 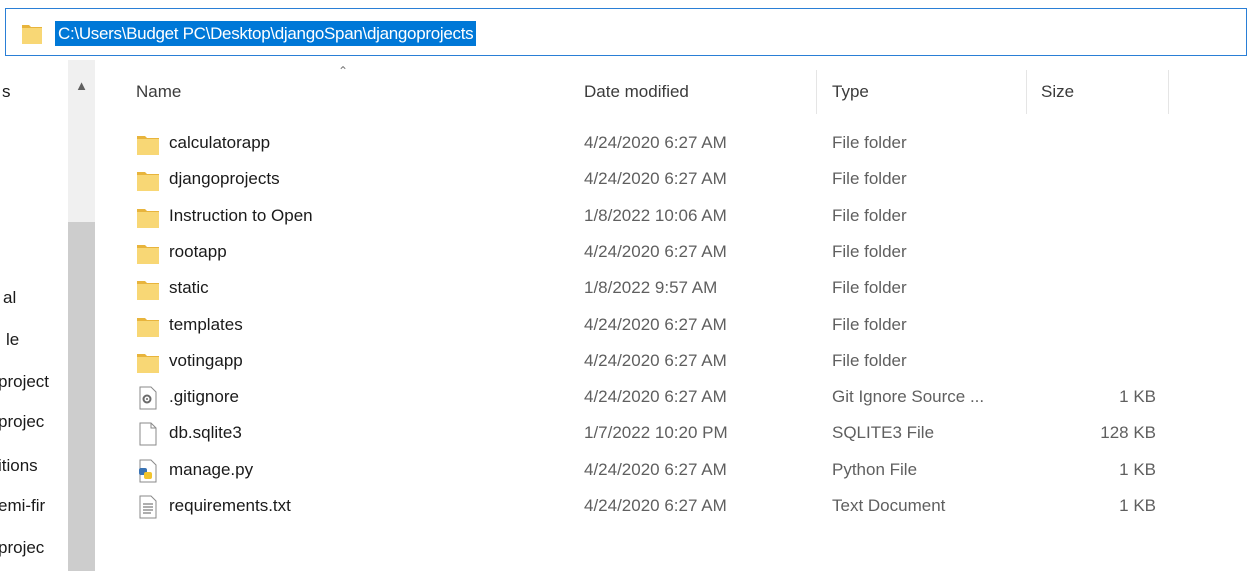 What do you see at coordinates (204, 397) in the screenshot?
I see `file-name: .gitignore` at bounding box center [204, 397].